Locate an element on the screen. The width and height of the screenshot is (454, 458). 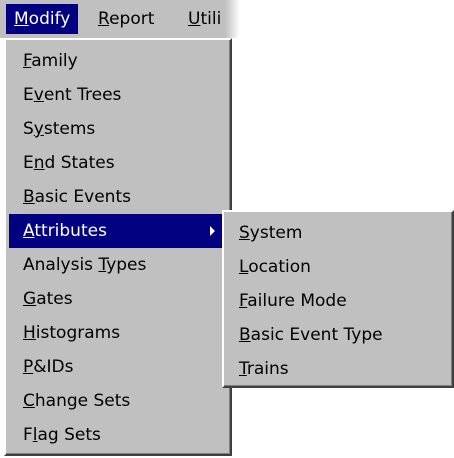
menu-report-label: eport is located at coordinates (132, 19).